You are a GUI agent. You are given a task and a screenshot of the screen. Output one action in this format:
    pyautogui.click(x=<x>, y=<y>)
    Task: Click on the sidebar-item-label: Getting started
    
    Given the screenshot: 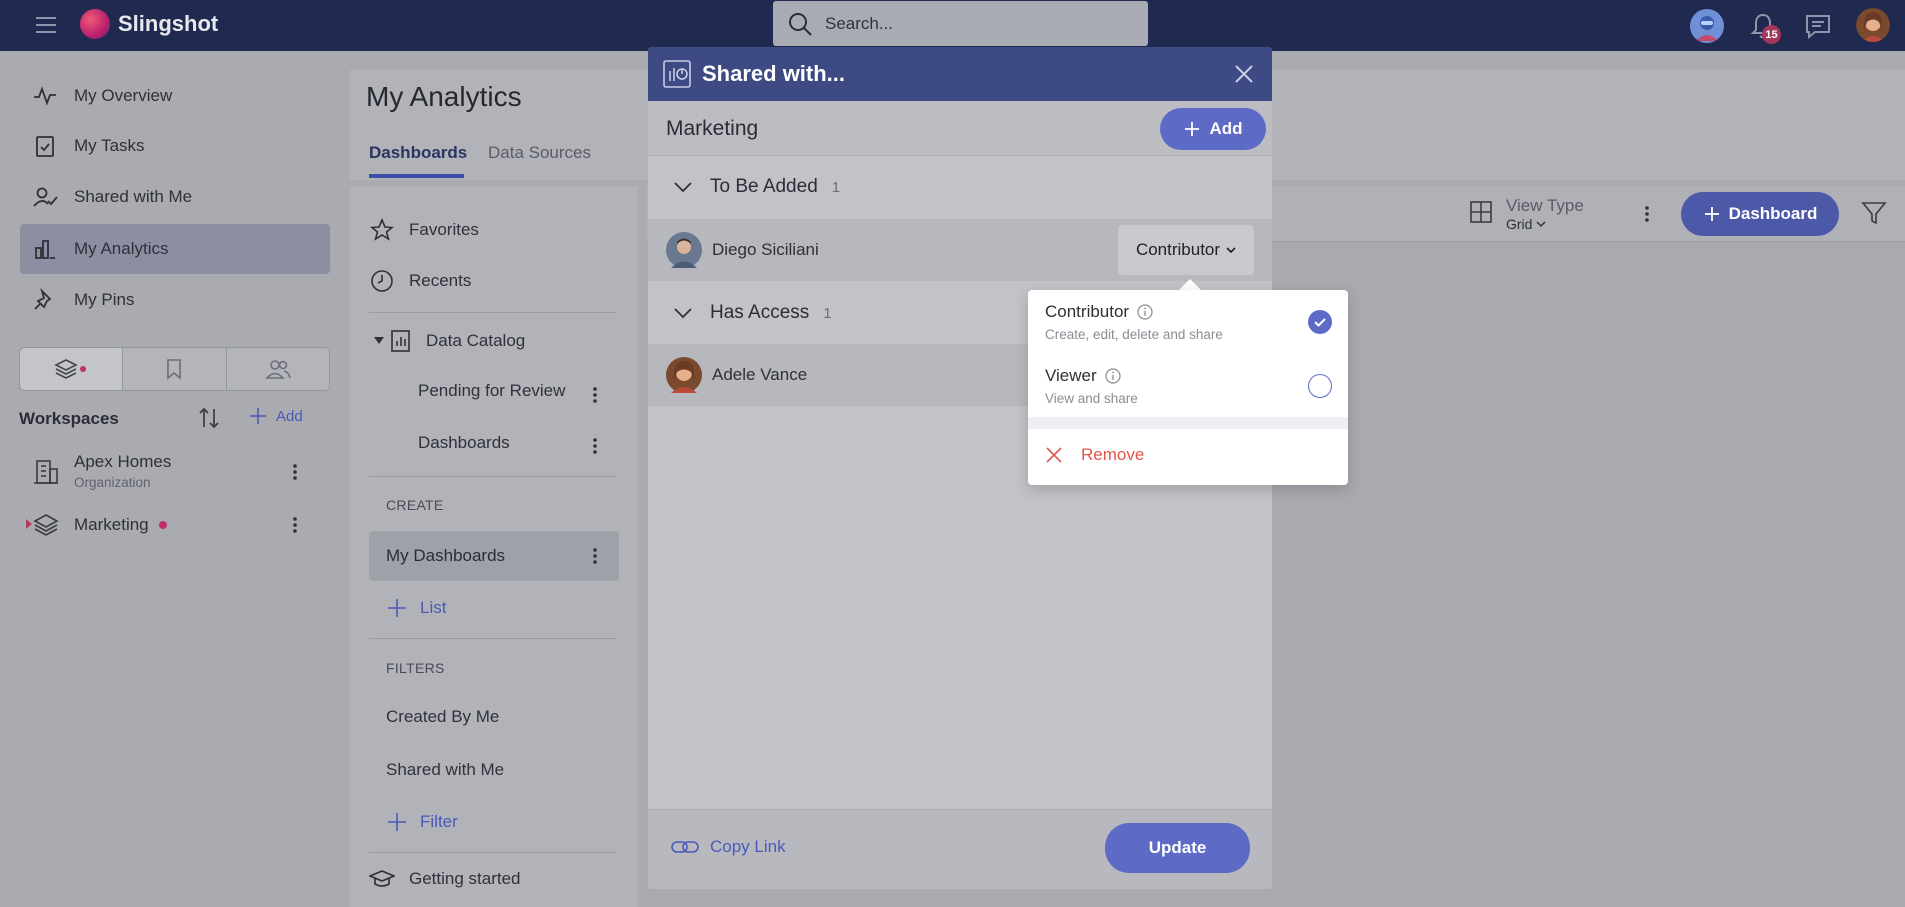 What is the action you would take?
    pyautogui.click(x=465, y=878)
    